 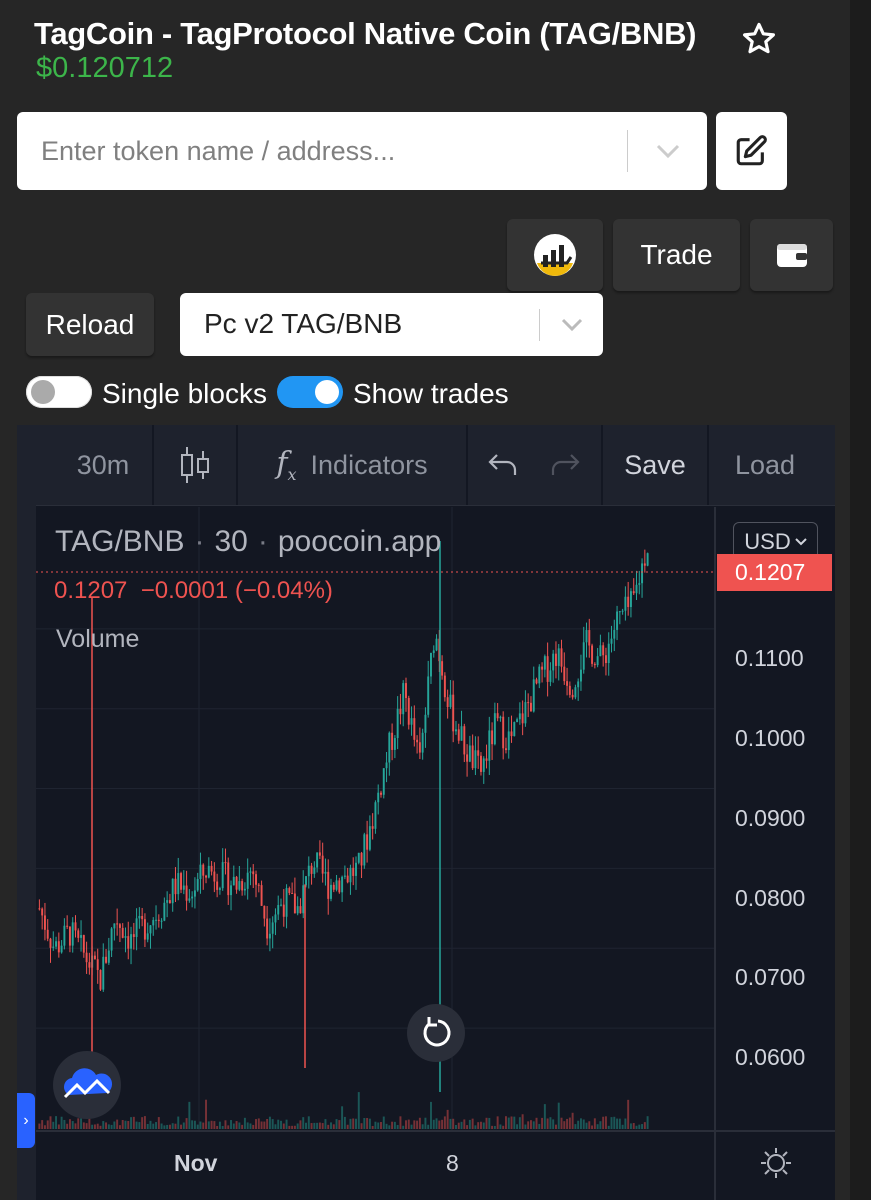 I want to click on token-search-box, so click(x=362, y=151).